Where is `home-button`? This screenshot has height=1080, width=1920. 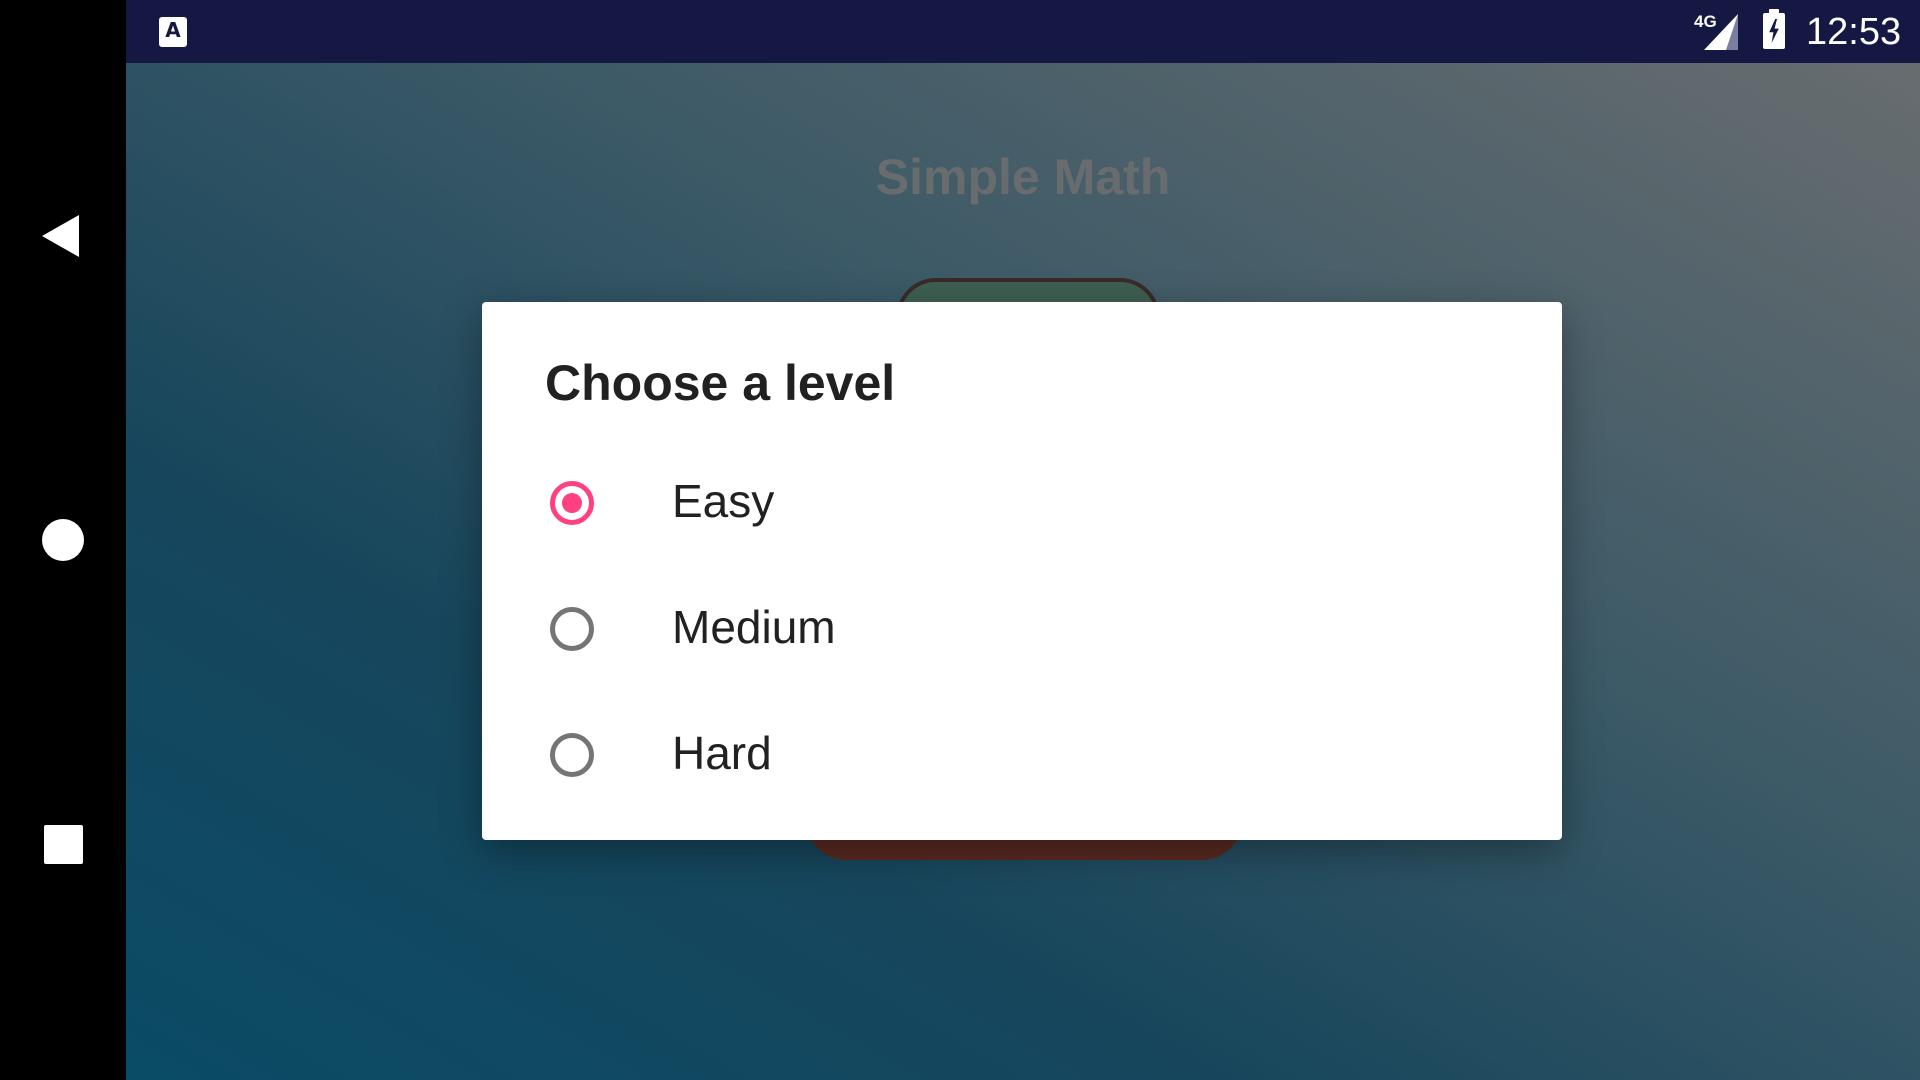
home-button is located at coordinates (63, 540).